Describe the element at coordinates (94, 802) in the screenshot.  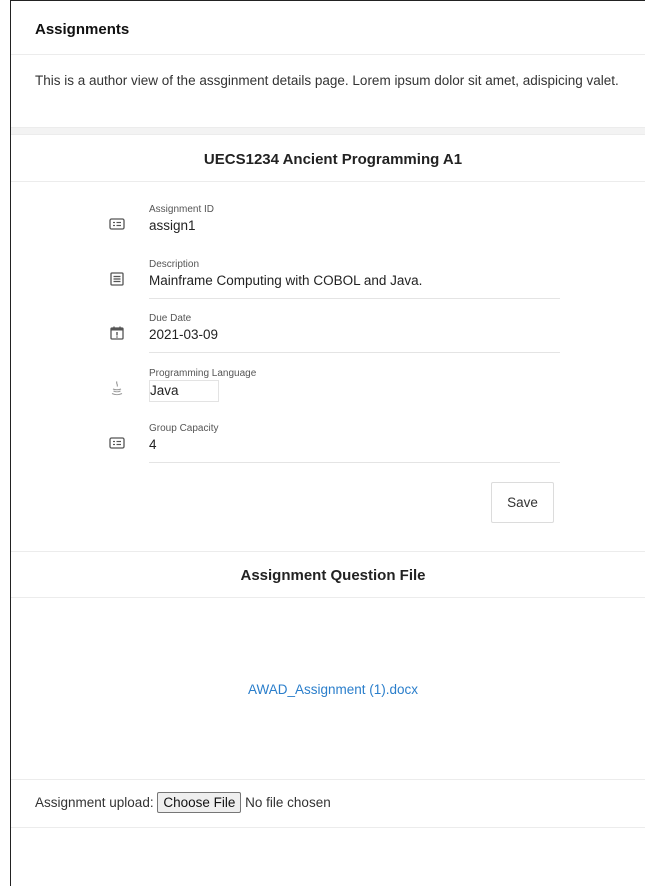
I see `upload-label: Assignment upload:` at that location.